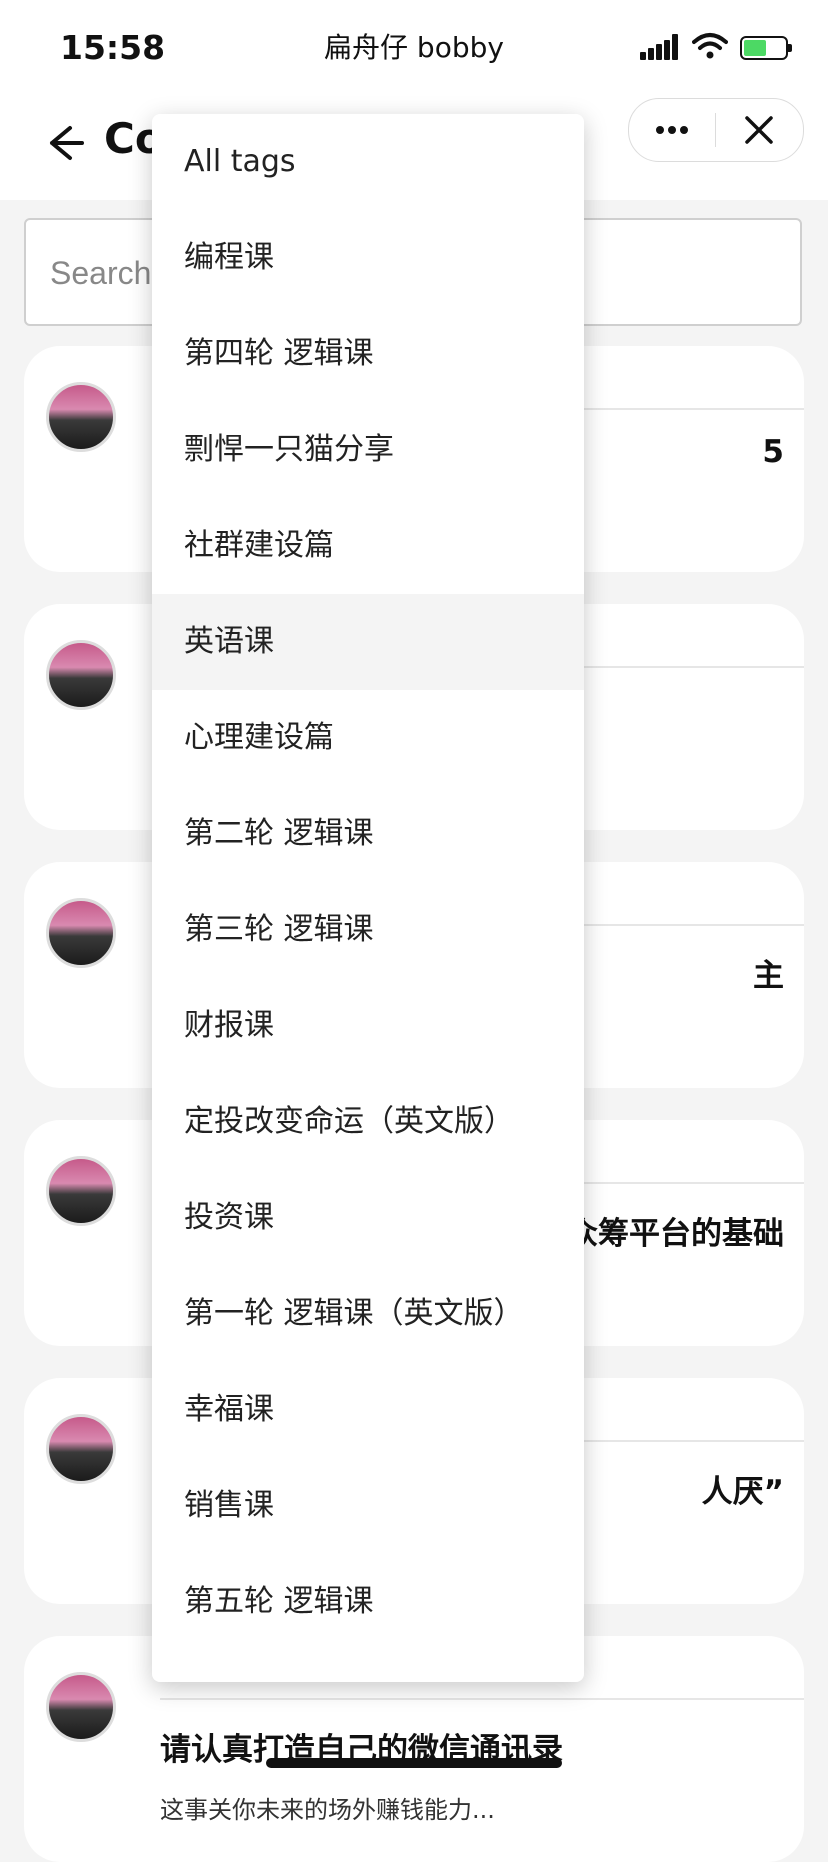  Describe the element at coordinates (368, 450) in the screenshot. I see `dropdown-item: 剽悍一只猫分享` at that location.